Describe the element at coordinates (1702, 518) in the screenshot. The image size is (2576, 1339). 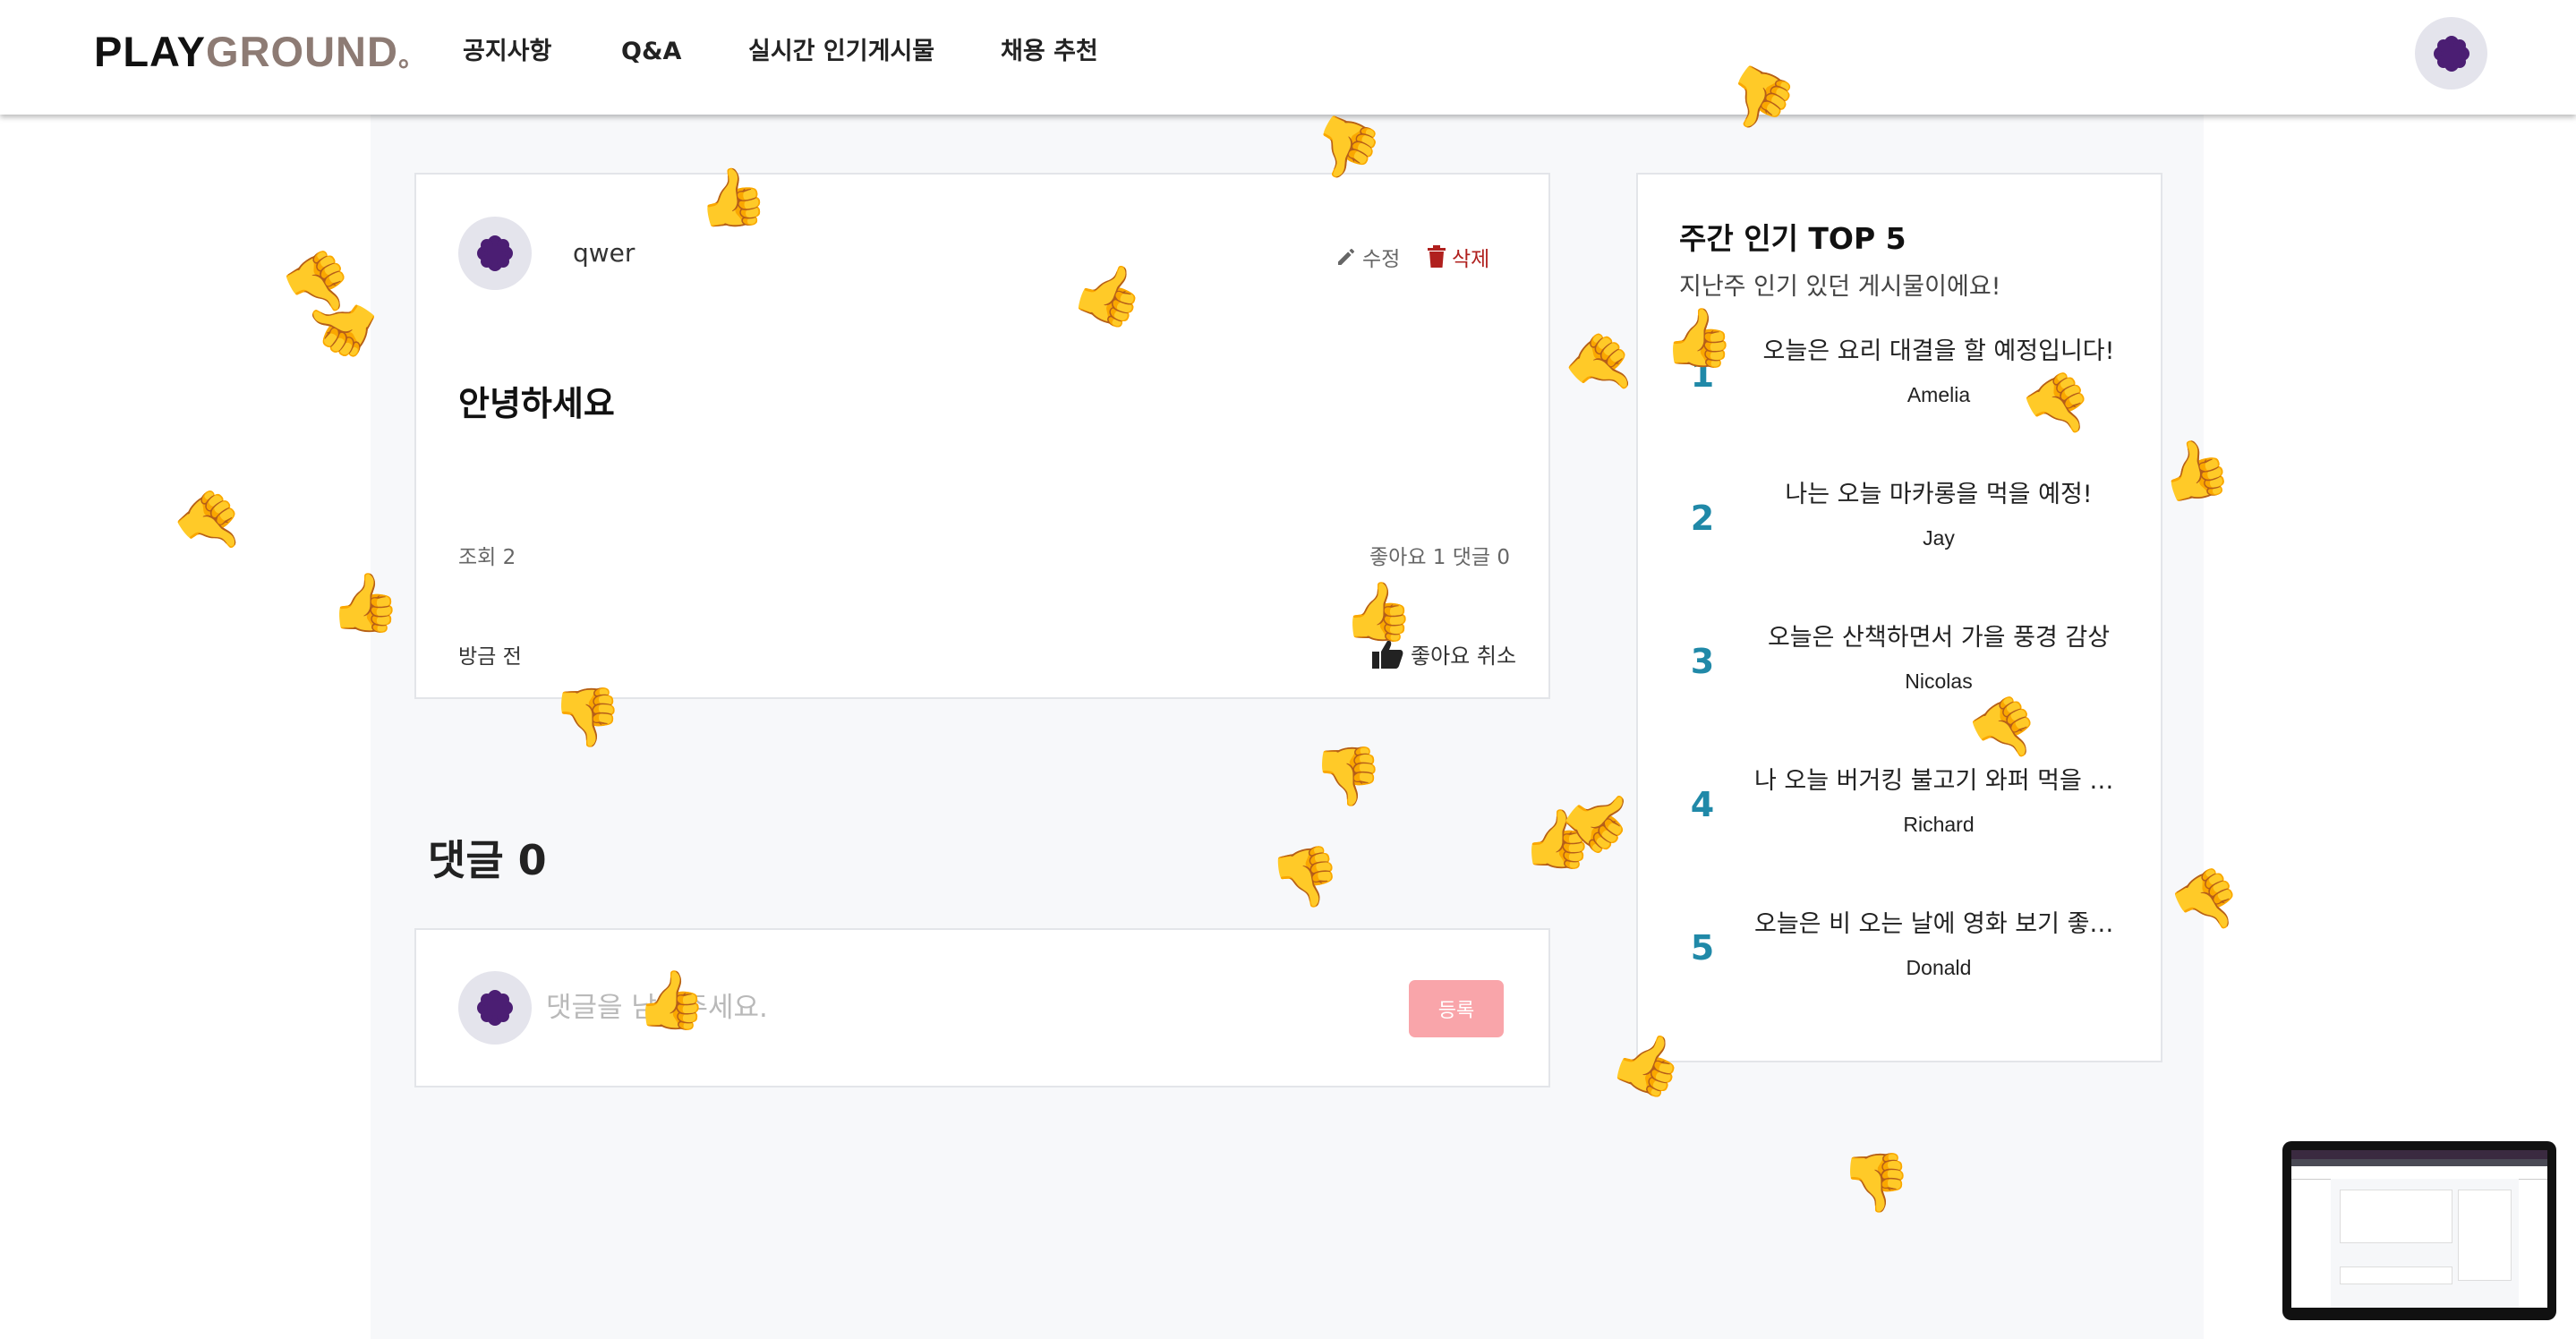
I see `rank-number-2: 2` at that location.